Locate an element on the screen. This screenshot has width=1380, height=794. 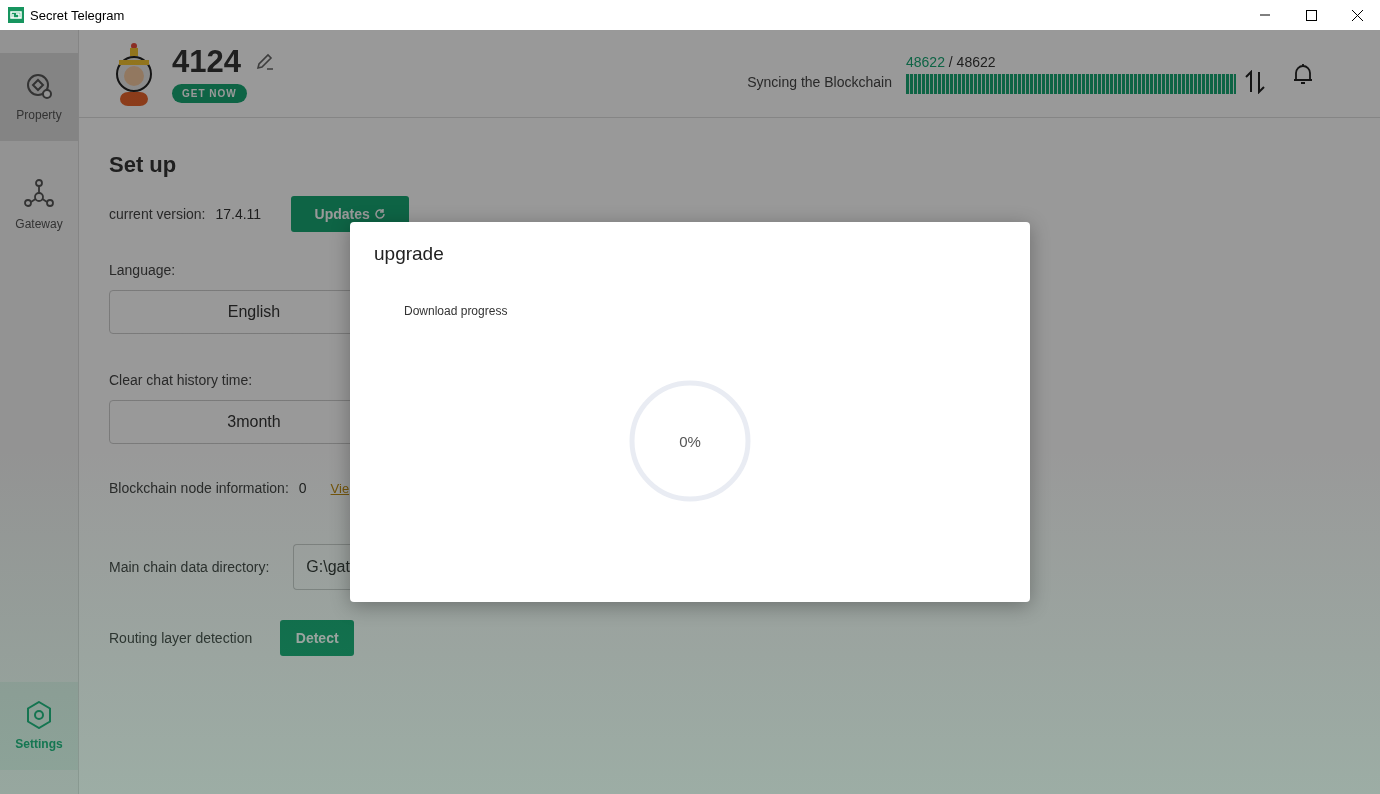
setting-label: Routing layer detection is located at coordinates (181, 638).